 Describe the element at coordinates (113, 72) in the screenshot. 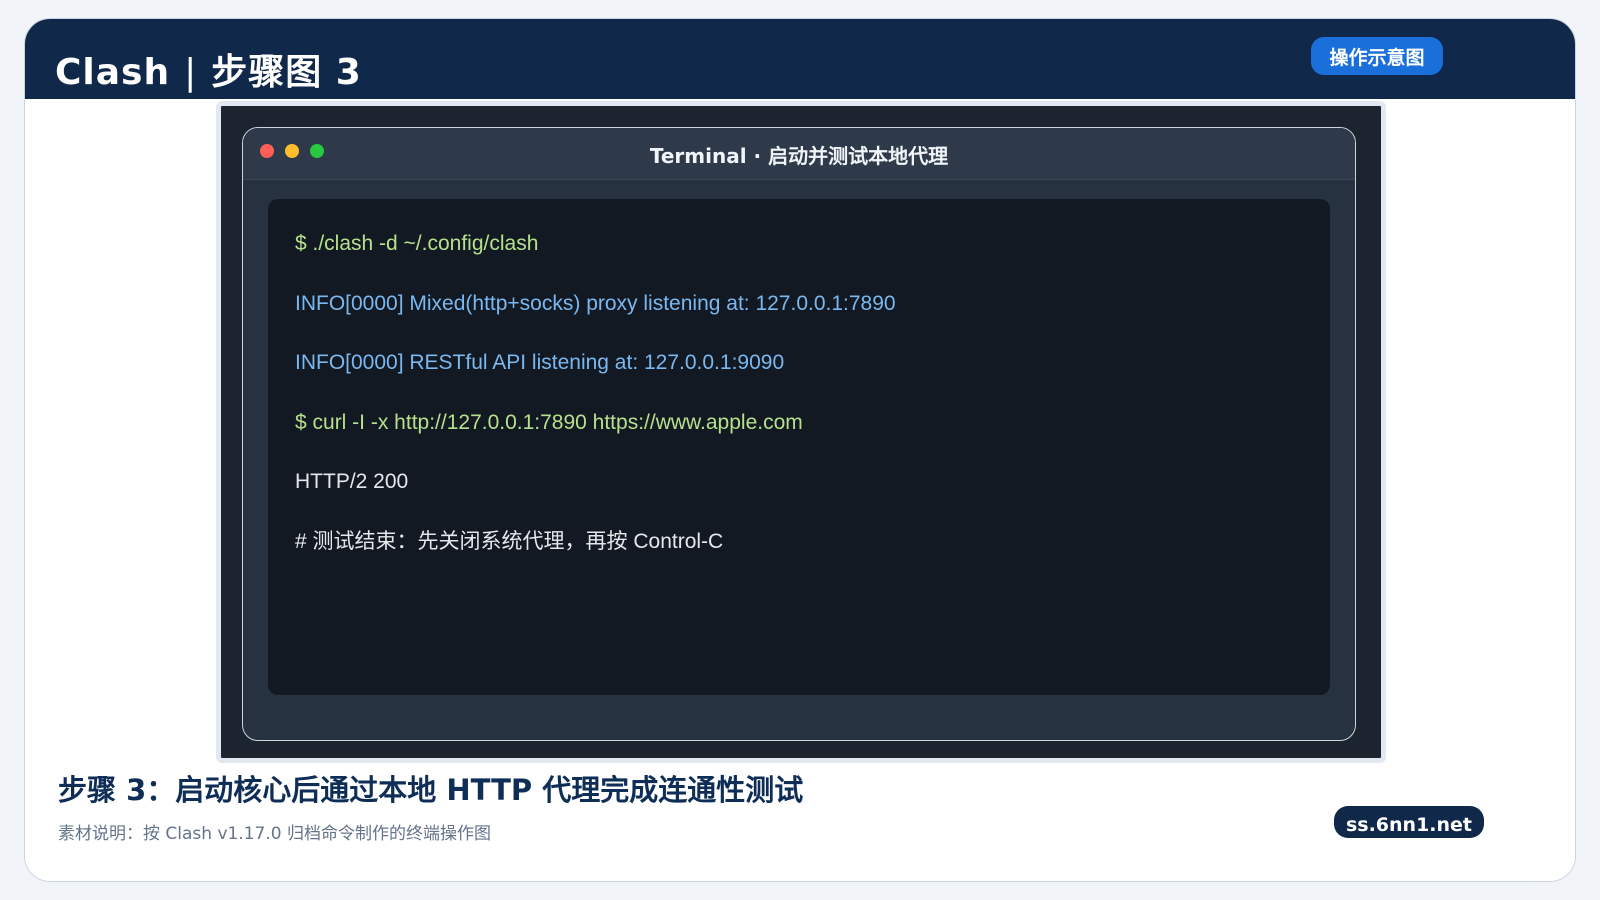

I see `app-name: Clash` at that location.